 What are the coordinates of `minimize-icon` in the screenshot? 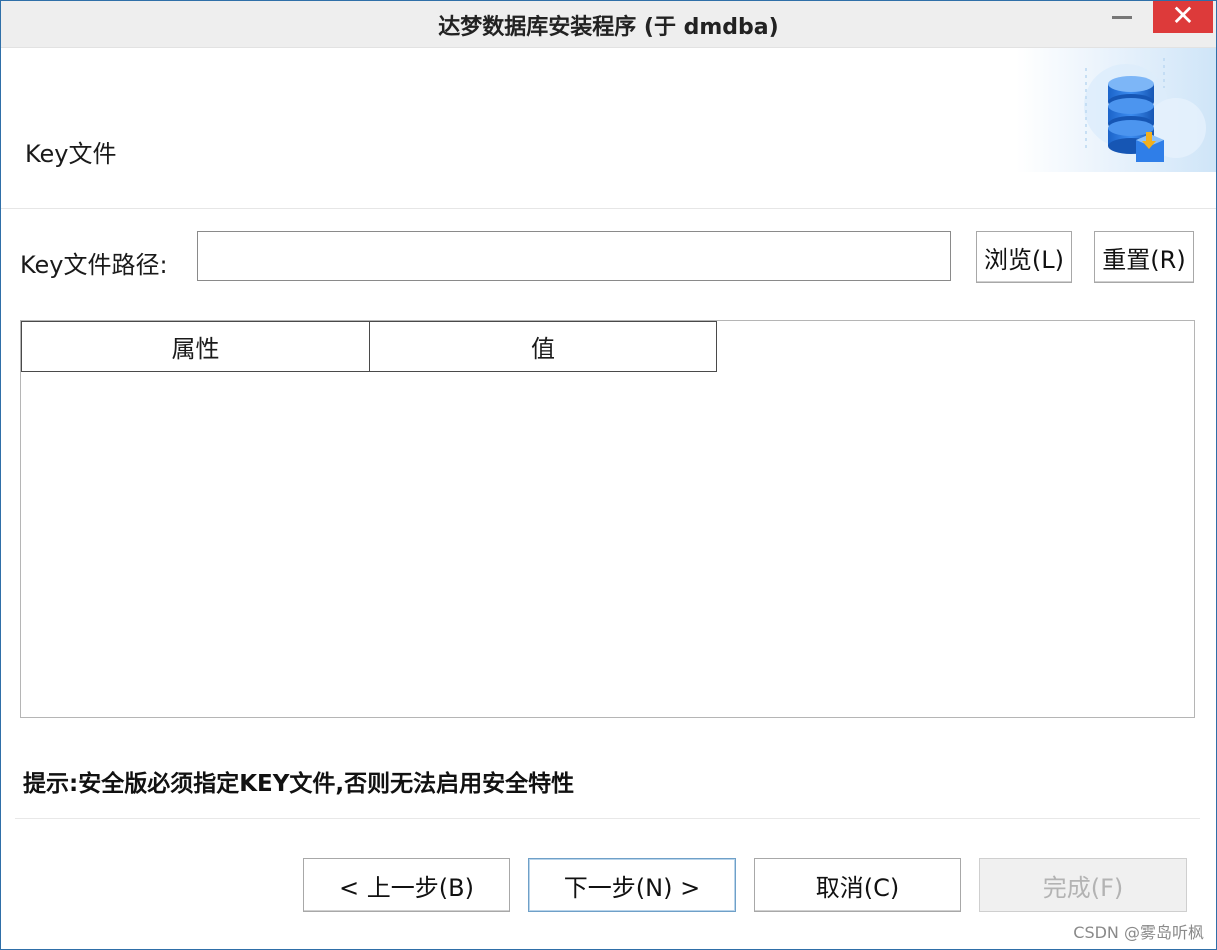 It's located at (1122, 17).